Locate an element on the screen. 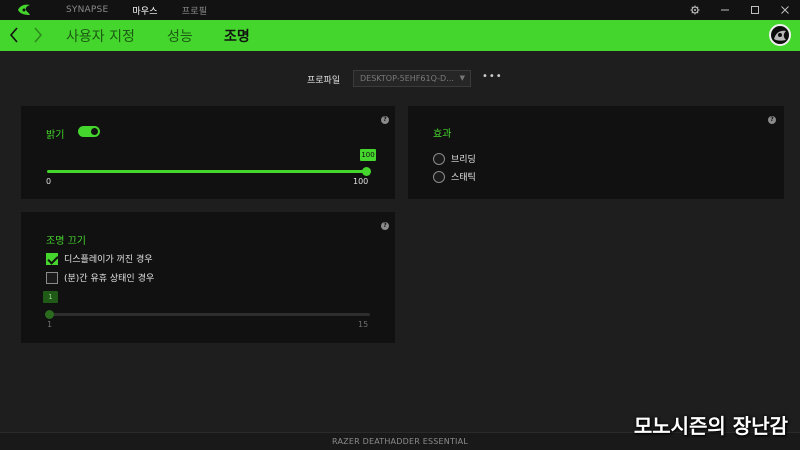 This screenshot has height=450, width=800. brightness-title: 밝기 is located at coordinates (55, 135).